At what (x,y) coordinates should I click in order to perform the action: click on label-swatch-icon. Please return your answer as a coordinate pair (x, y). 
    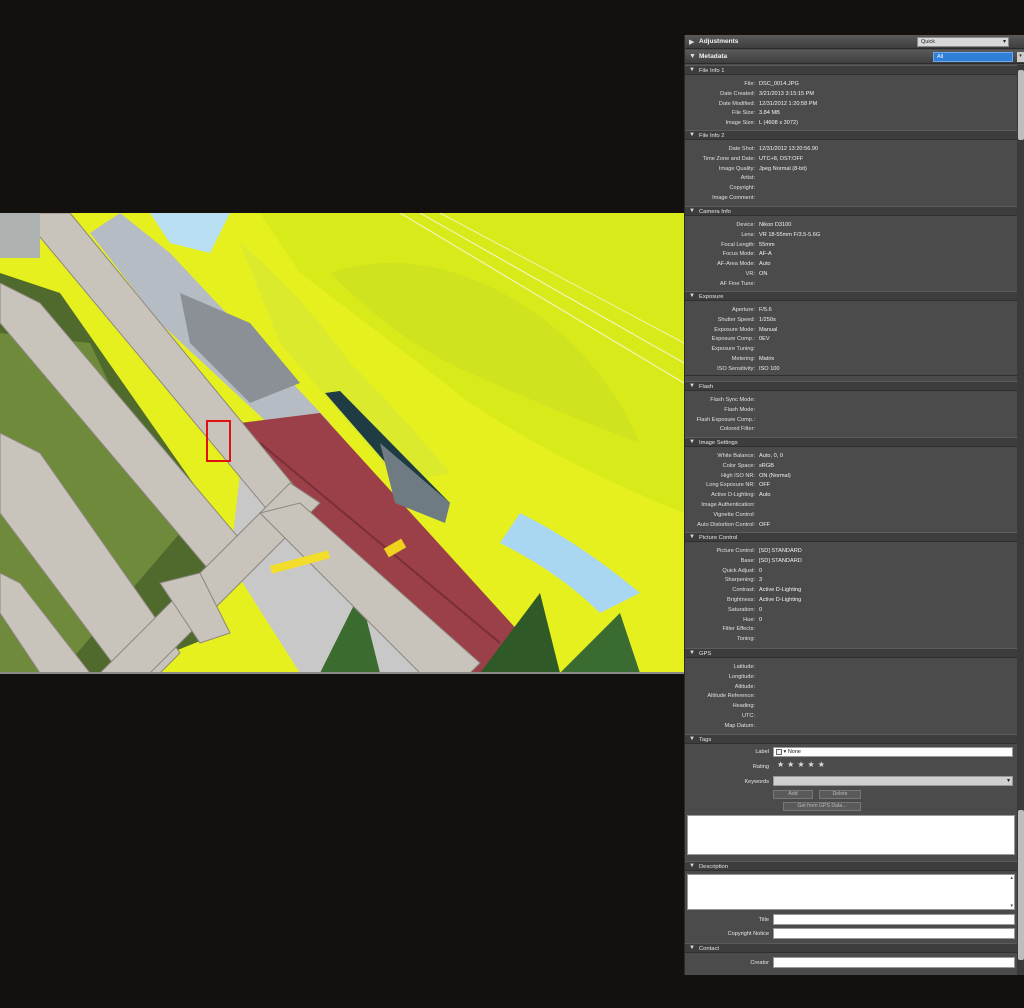
    Looking at the image, I should click on (779, 751).